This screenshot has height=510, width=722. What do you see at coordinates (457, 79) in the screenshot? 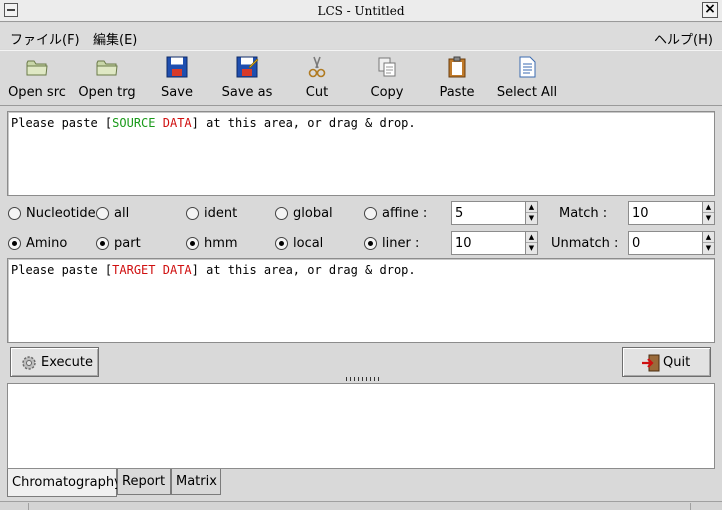
I see `paste-button: Paste` at bounding box center [457, 79].